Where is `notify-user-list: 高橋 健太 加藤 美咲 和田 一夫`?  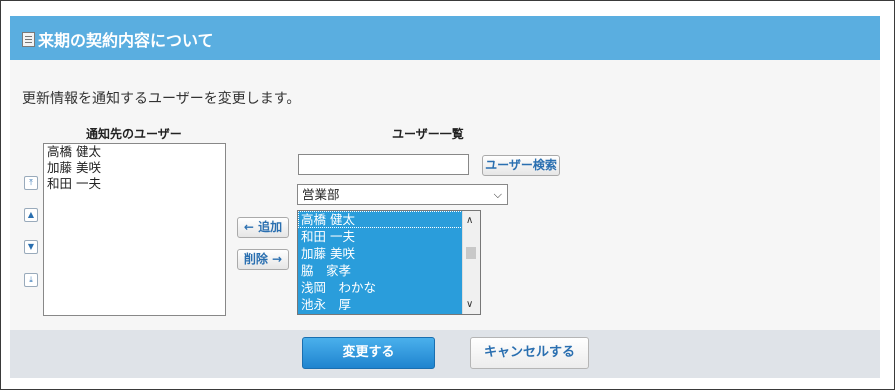
notify-user-list: 高橋 健太 加藤 美咲 和田 一夫 is located at coordinates (134, 229).